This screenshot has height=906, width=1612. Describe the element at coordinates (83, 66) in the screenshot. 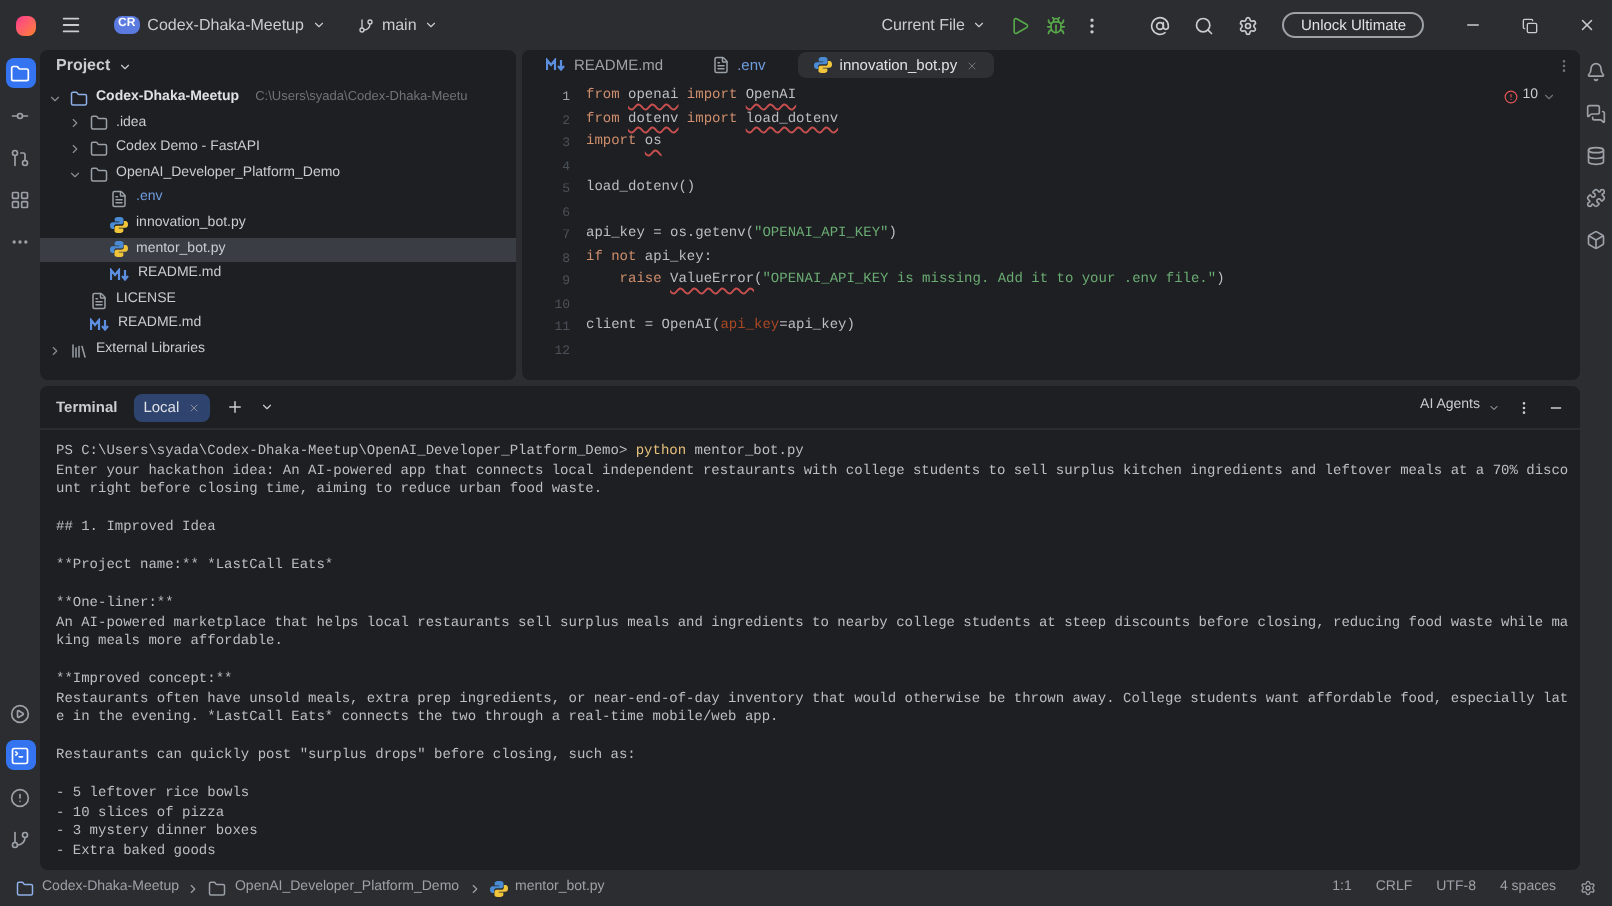

I see `panel-title: Project` at that location.